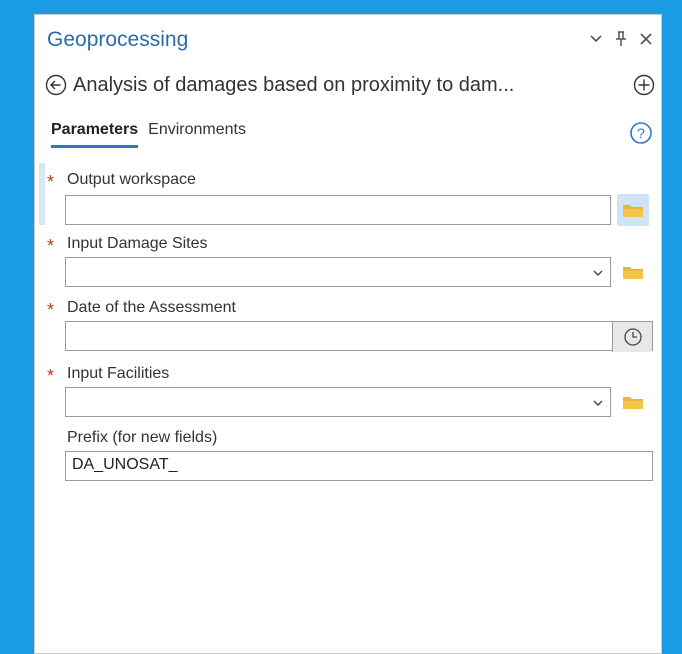 This screenshot has height=654, width=682. Describe the element at coordinates (118, 373) in the screenshot. I see `param-label: Input Facilities` at that location.